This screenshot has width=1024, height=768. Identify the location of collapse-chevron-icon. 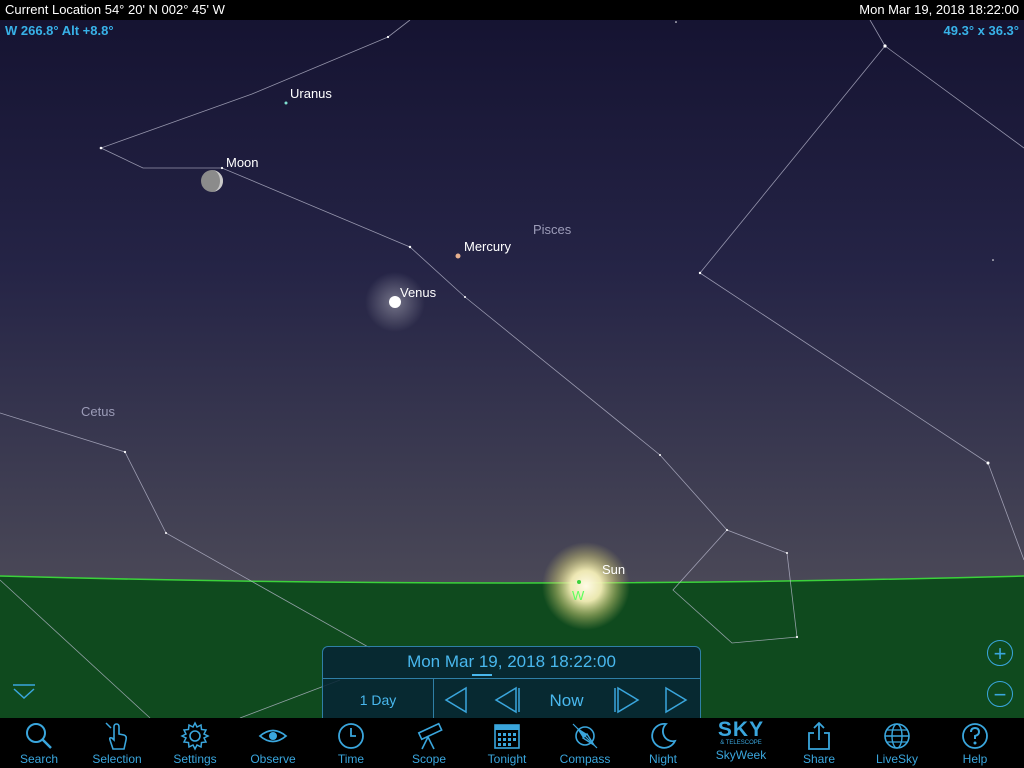
(24, 692).